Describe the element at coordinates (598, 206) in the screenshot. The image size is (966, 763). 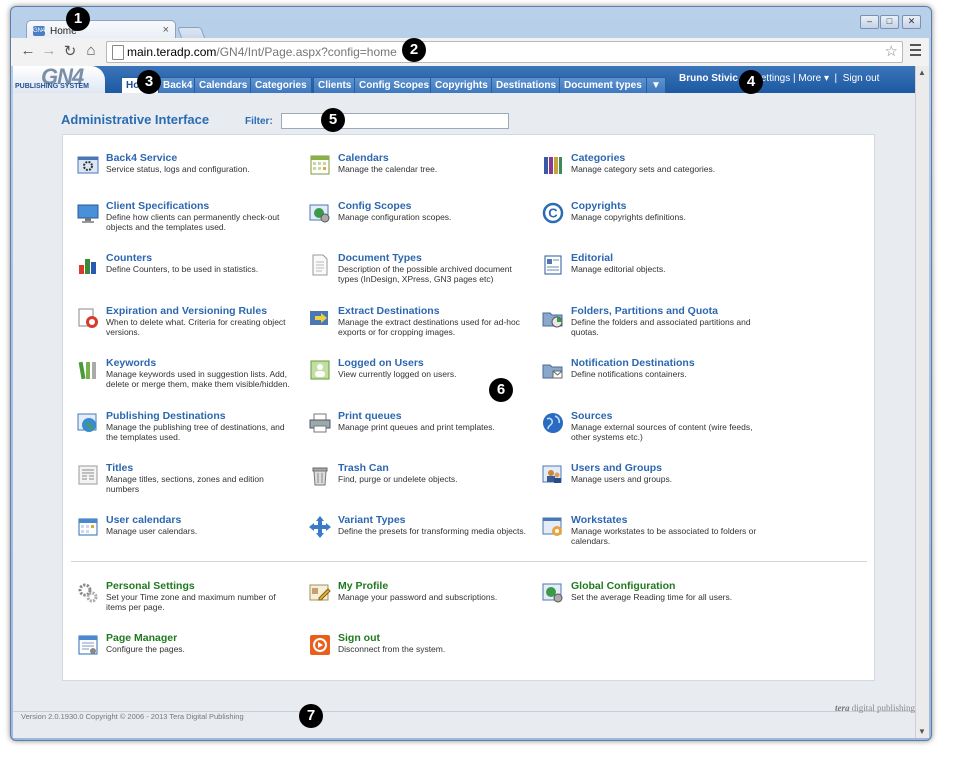
I see `admin-item-title: Copyrights` at that location.